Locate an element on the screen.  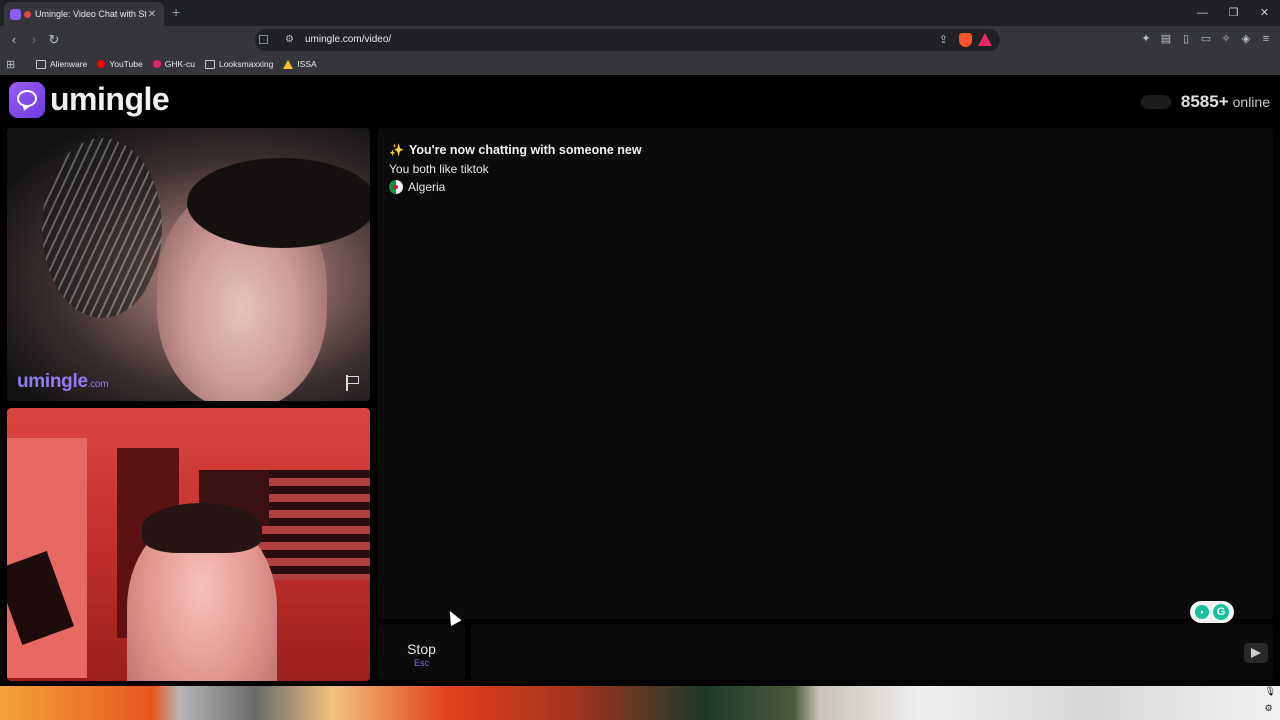
toolbar-right-icons: ✦ ▤ ▯ ▭ ✧ ◈ ≡ is located at coordinates (1206, 39).